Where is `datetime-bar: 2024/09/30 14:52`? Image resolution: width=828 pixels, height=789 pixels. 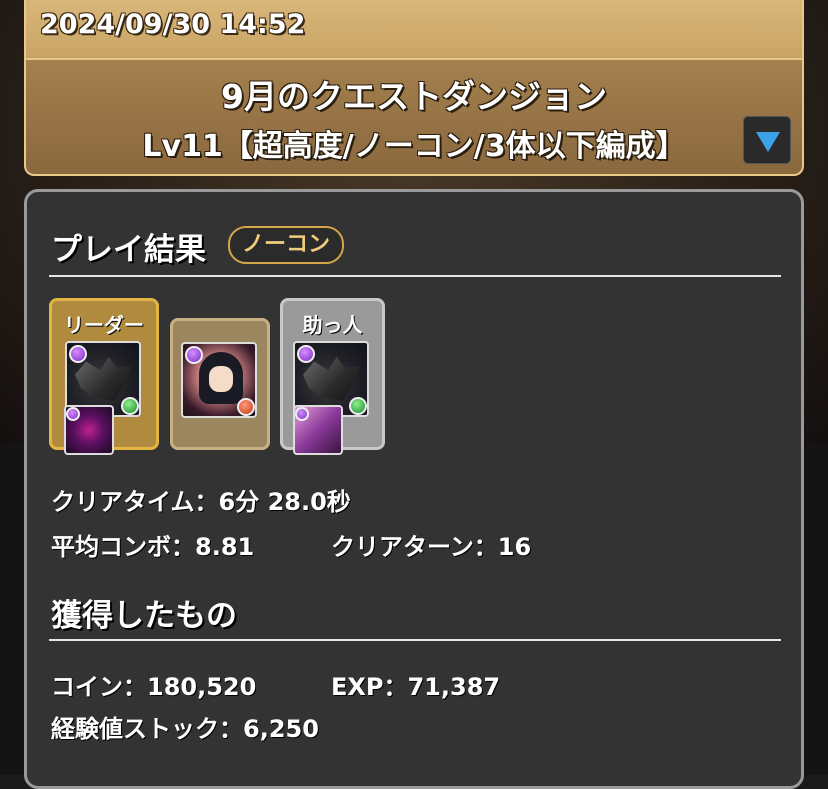
datetime-bar: 2024/09/30 14:52 is located at coordinates (414, 30).